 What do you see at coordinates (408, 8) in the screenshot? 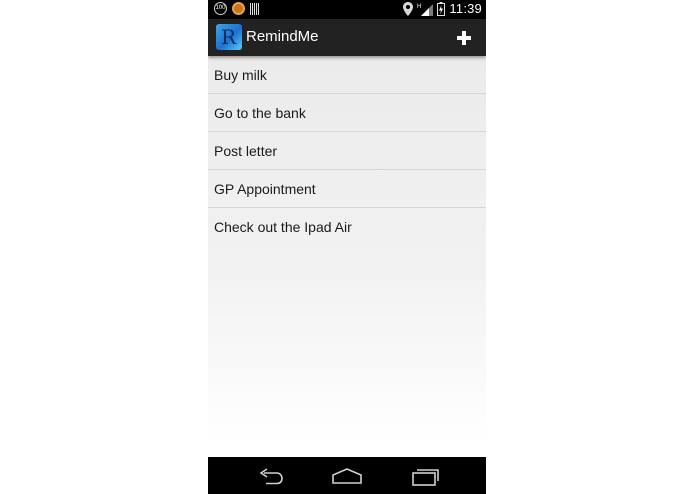
I see `location-icon` at bounding box center [408, 8].